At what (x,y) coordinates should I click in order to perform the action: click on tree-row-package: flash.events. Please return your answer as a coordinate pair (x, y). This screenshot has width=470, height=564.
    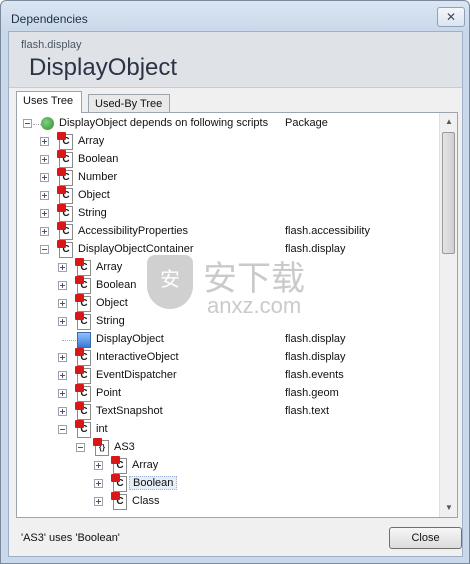
    Looking at the image, I should click on (314, 375).